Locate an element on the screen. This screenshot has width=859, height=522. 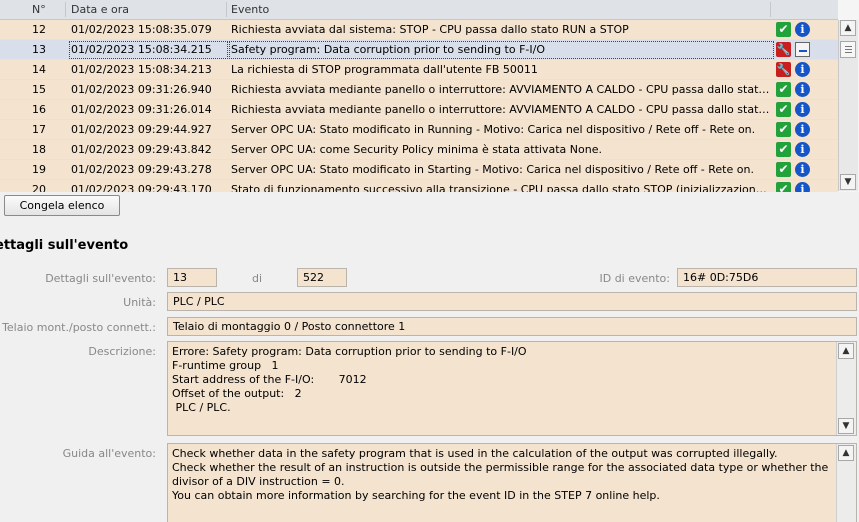
column-header-event: Evento is located at coordinates (250, 9).